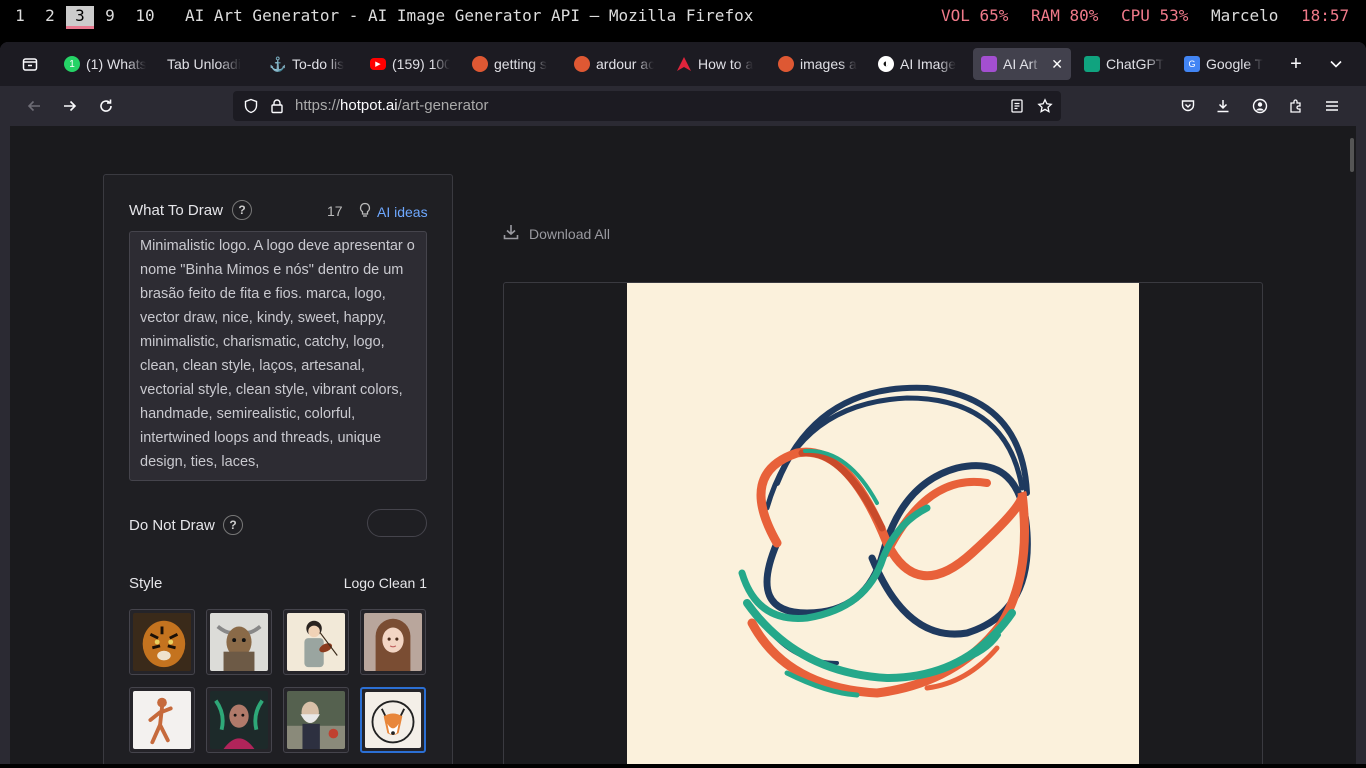  I want to click on forward-icon, so click(70, 106).